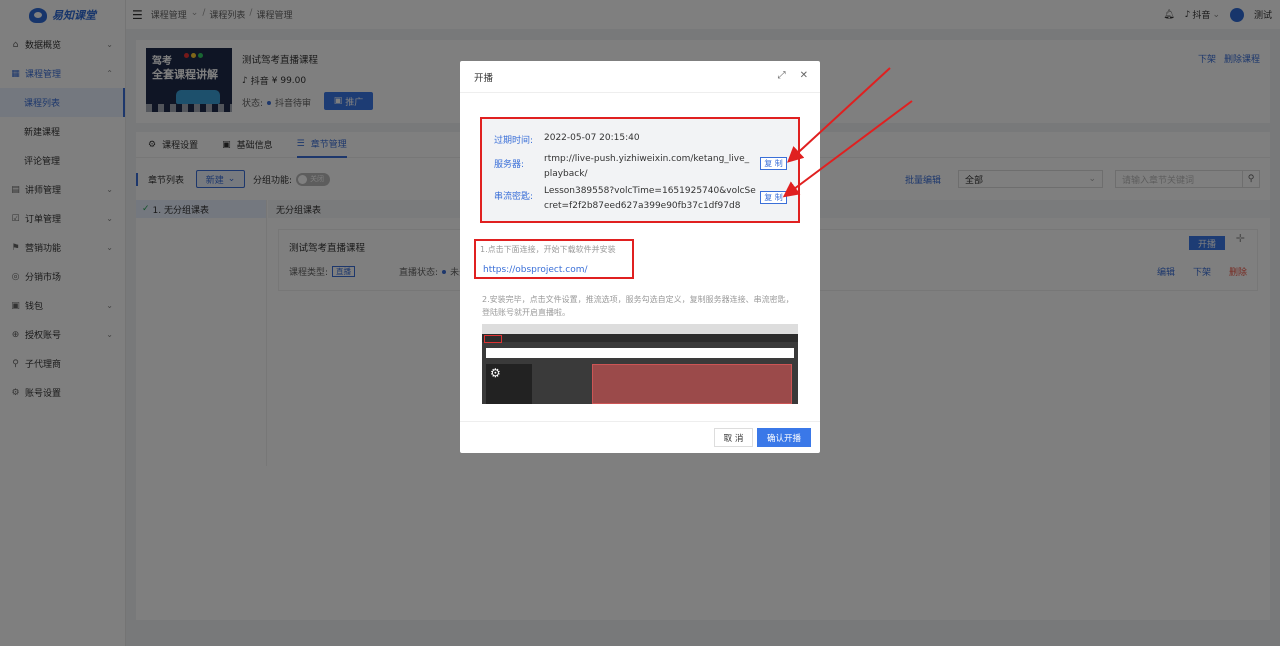 Image resolution: width=1280 pixels, height=646 pixels. I want to click on highlight-box-download, so click(554, 259).